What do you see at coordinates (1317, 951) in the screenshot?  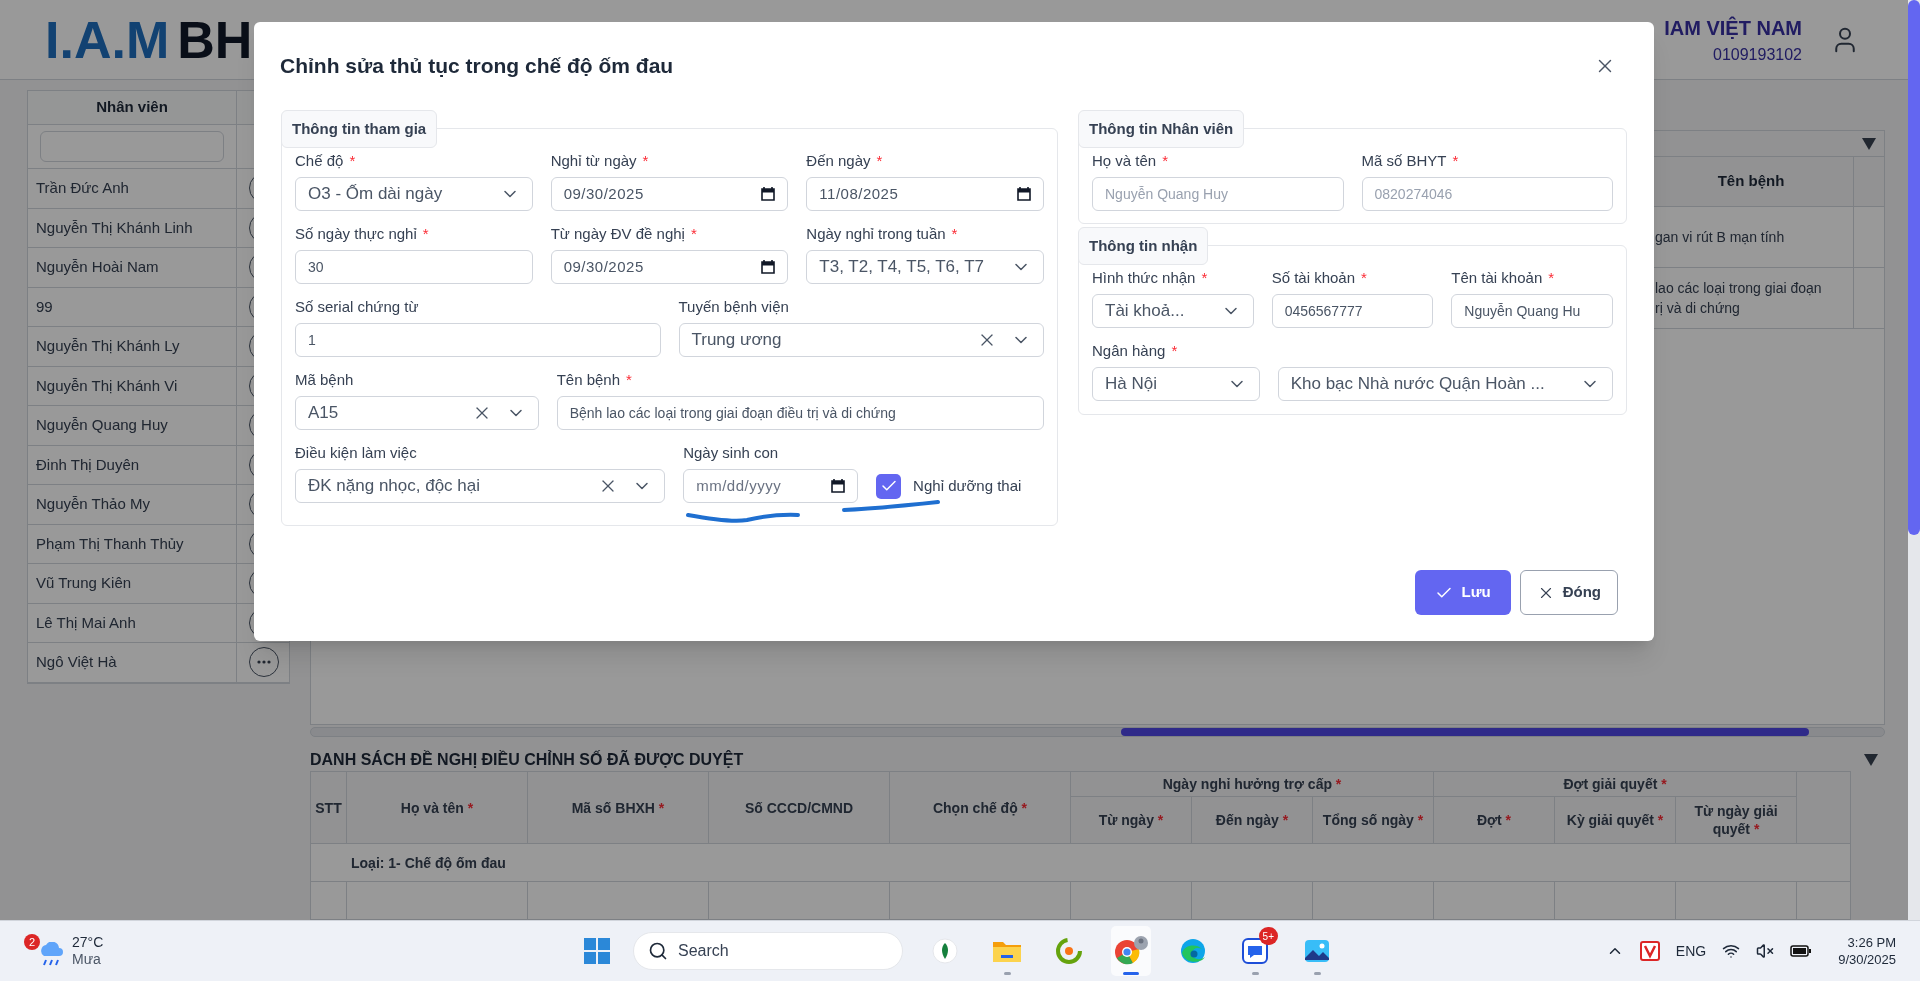 I see `photos-icon` at bounding box center [1317, 951].